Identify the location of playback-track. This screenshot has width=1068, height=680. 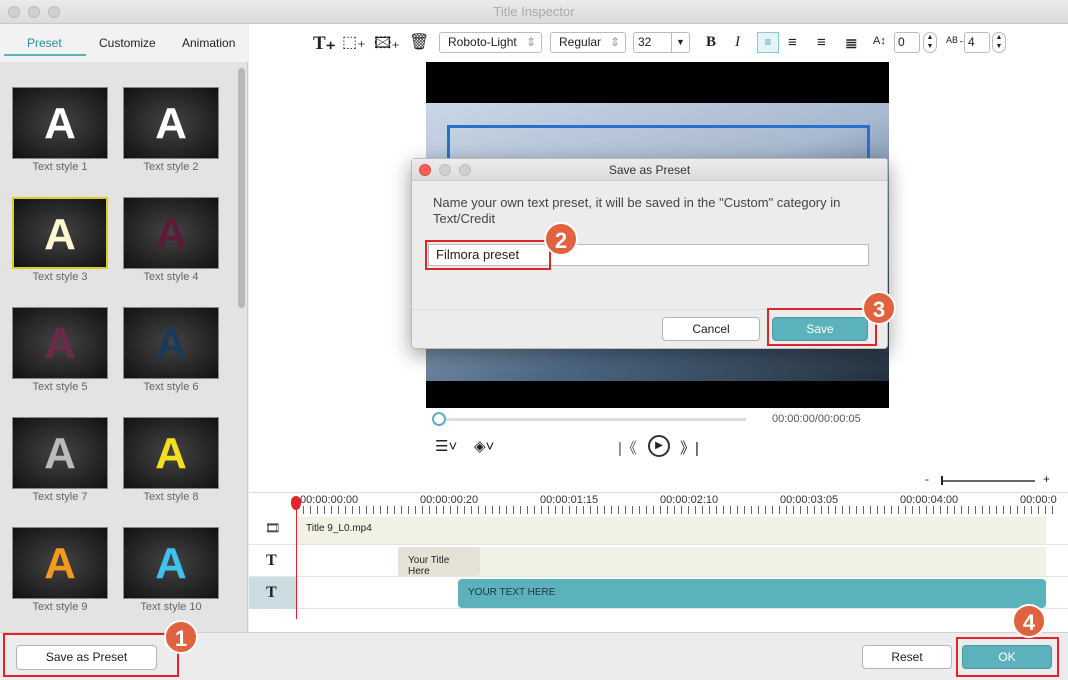
(592, 419).